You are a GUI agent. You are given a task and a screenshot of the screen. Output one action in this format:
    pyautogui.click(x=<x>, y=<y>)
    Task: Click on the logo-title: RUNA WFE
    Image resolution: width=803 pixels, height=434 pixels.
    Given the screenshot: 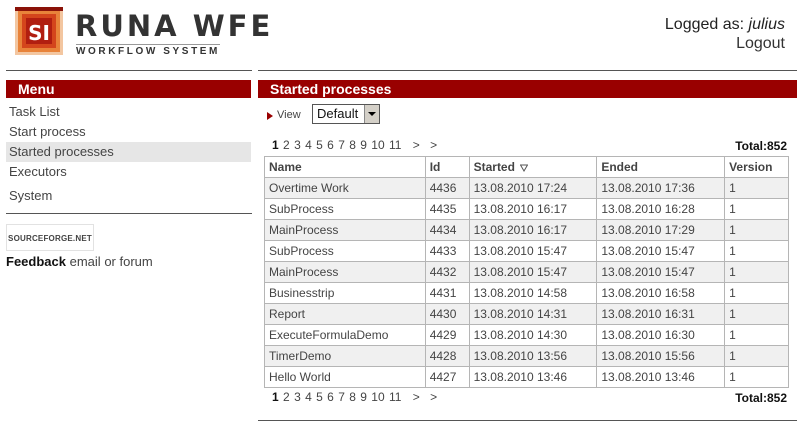 What is the action you would take?
    pyautogui.click(x=174, y=26)
    